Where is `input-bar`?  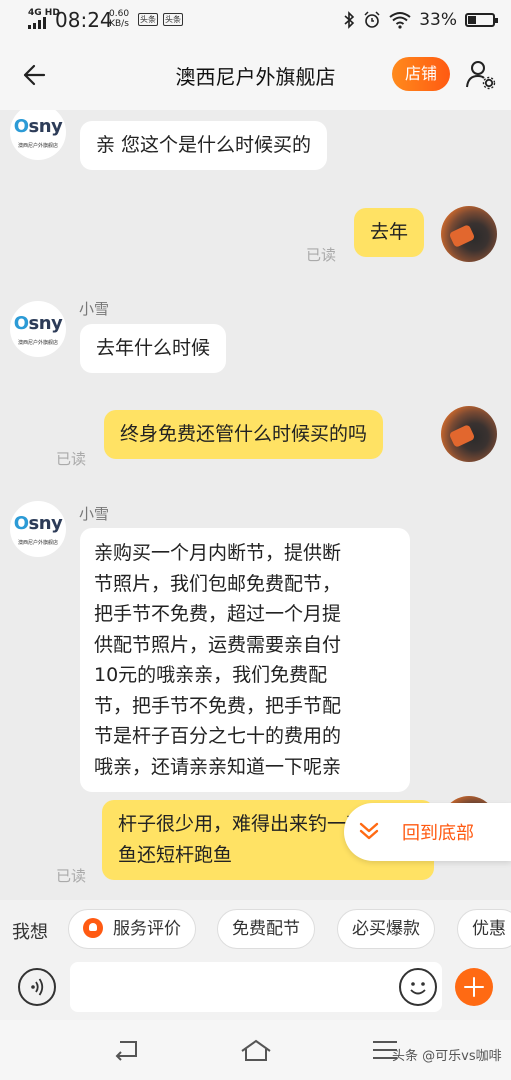 input-bar is located at coordinates (255, 990).